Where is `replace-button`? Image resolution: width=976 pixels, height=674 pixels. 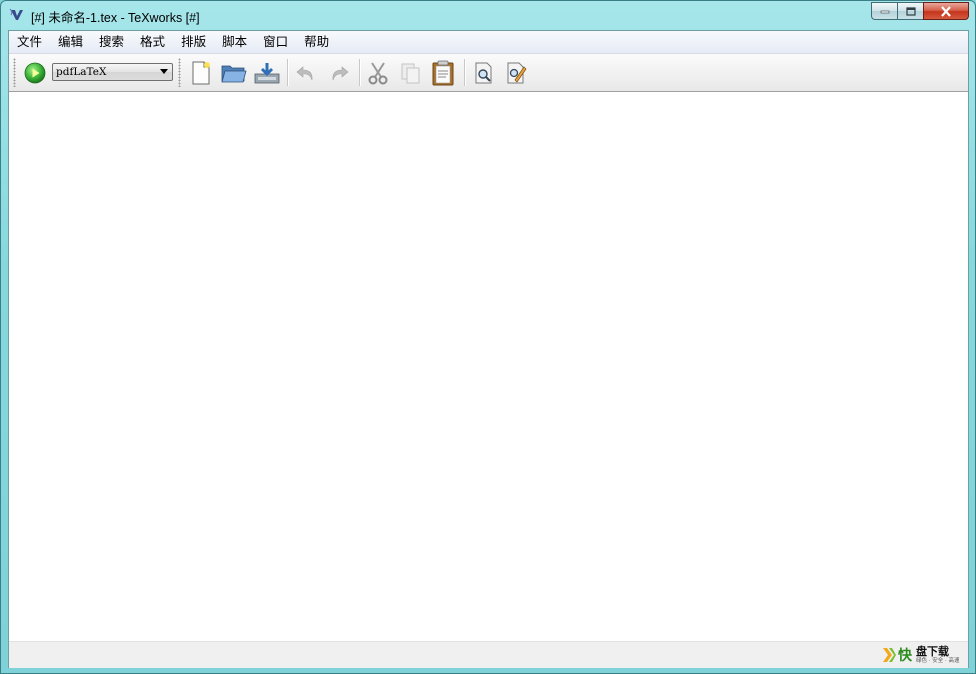 replace-button is located at coordinates (516, 73).